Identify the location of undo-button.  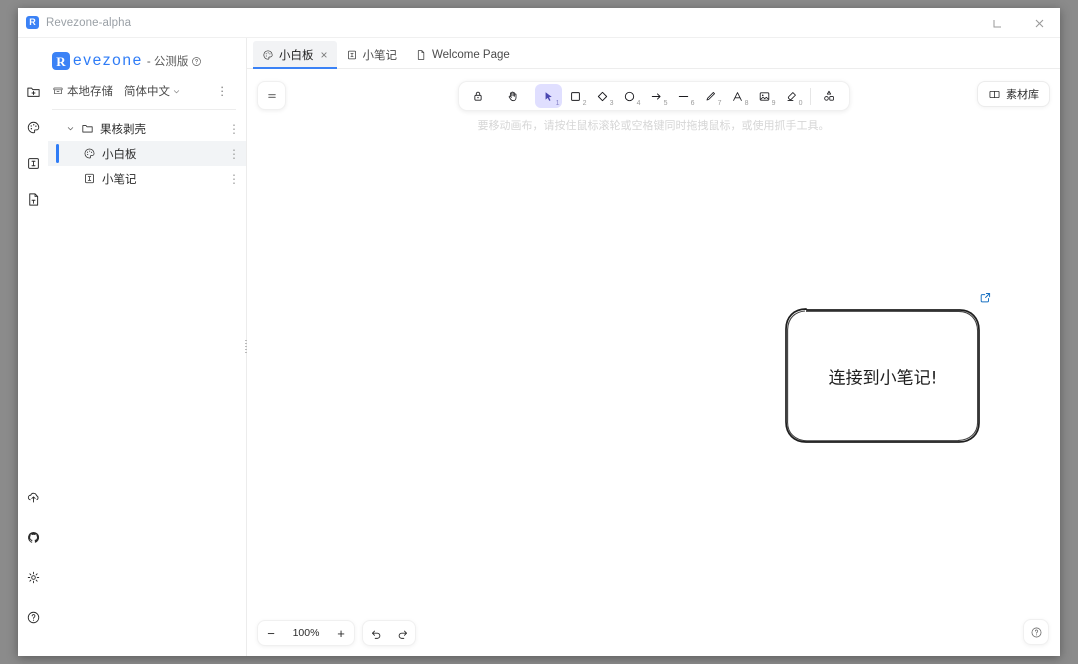
(376, 633).